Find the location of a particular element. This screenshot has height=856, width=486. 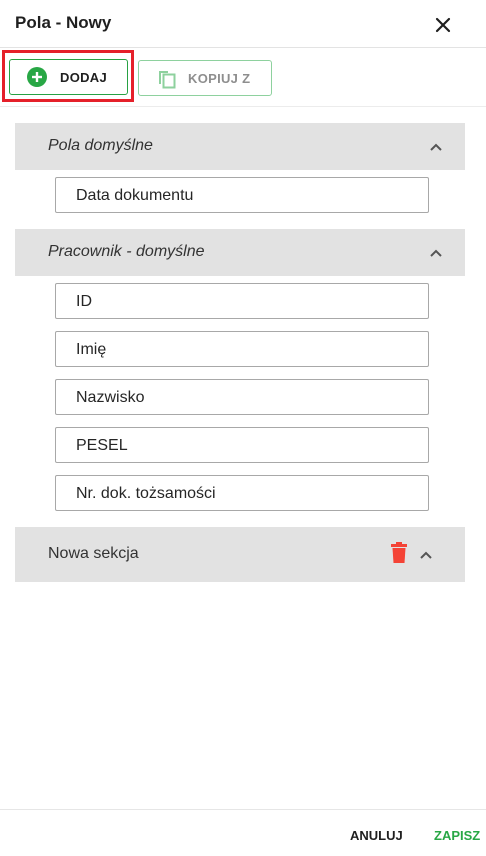

field-label: Nr. dok. tożsamości is located at coordinates (146, 493).